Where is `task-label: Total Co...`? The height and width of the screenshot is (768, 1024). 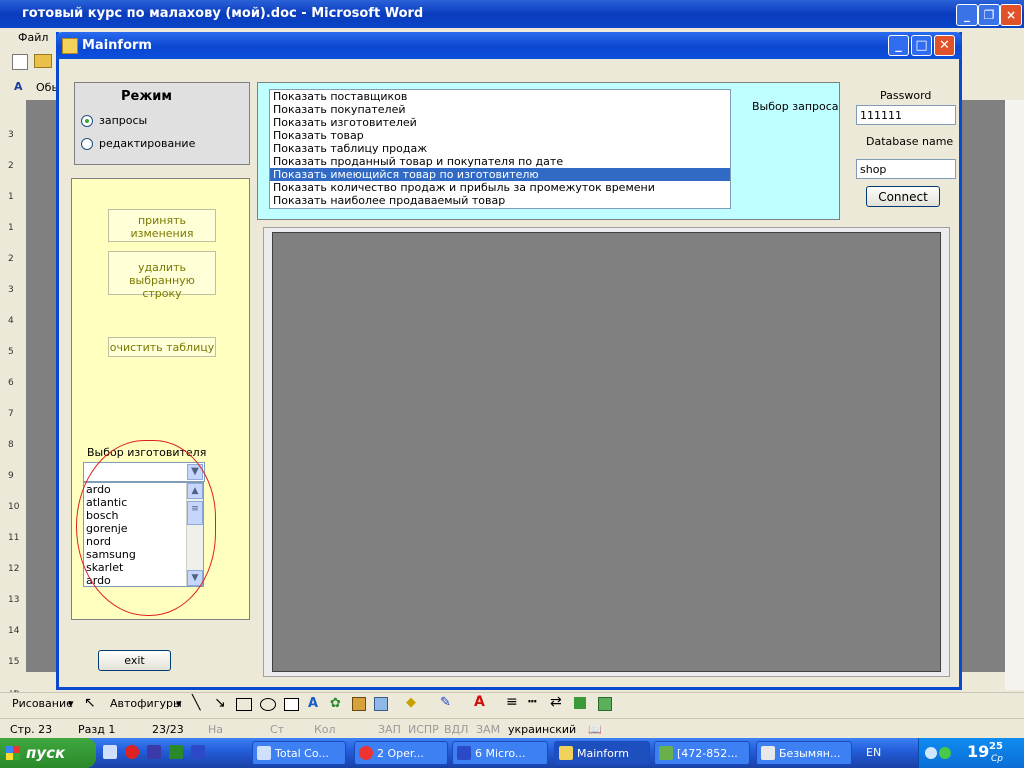
task-label: Total Co... is located at coordinates (302, 753).